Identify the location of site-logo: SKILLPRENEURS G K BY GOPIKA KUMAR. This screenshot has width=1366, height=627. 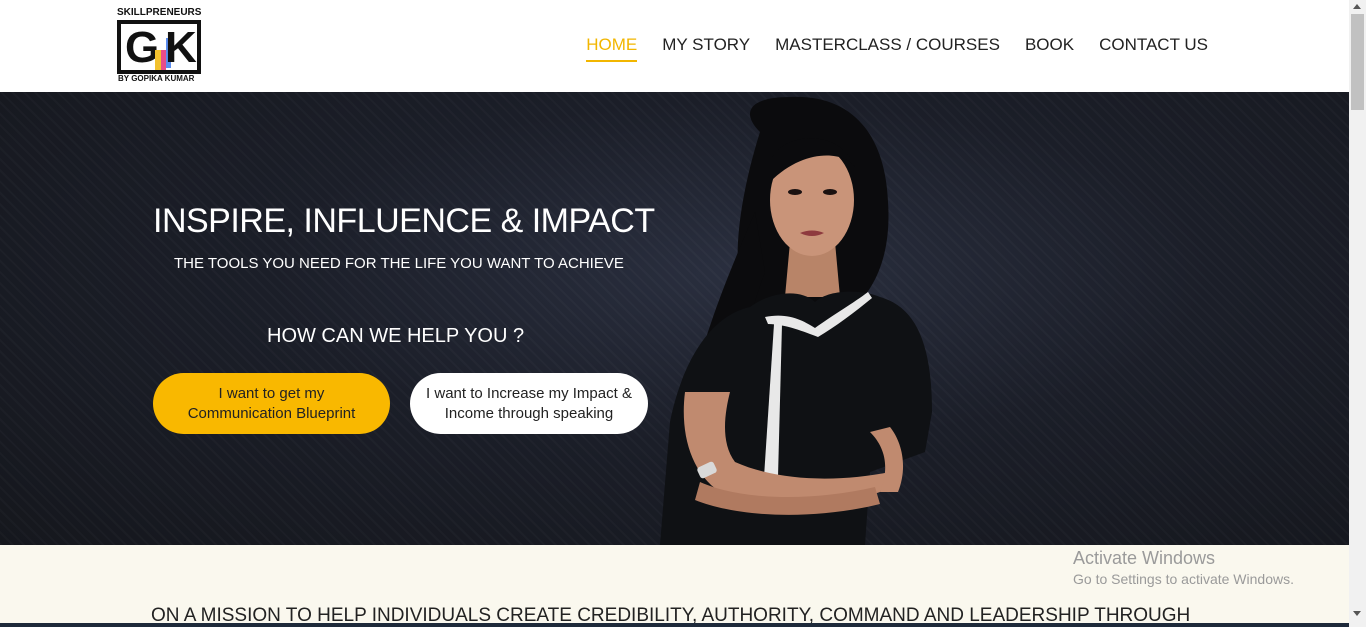
(160, 46).